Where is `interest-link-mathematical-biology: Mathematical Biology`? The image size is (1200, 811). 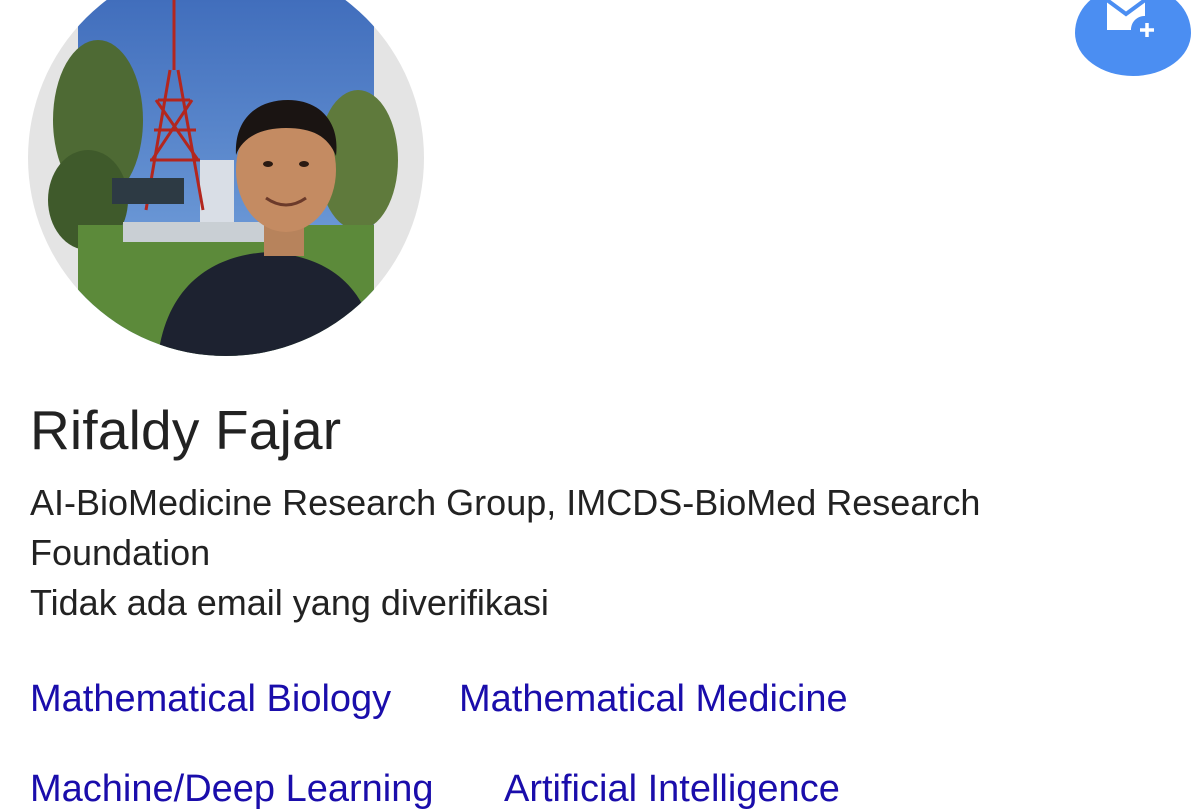
interest-link-mathematical-biology: Mathematical Biology is located at coordinates (210, 699).